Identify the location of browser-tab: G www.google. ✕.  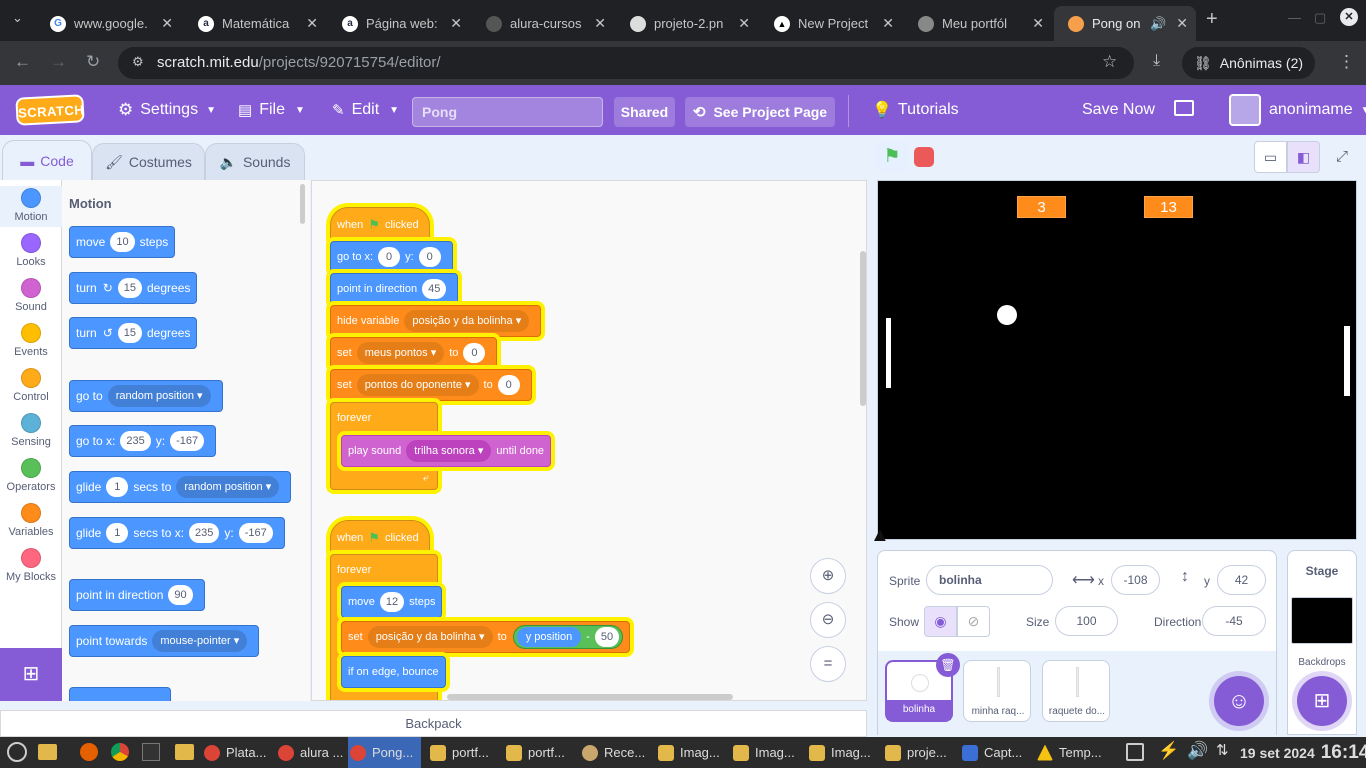
(108, 23).